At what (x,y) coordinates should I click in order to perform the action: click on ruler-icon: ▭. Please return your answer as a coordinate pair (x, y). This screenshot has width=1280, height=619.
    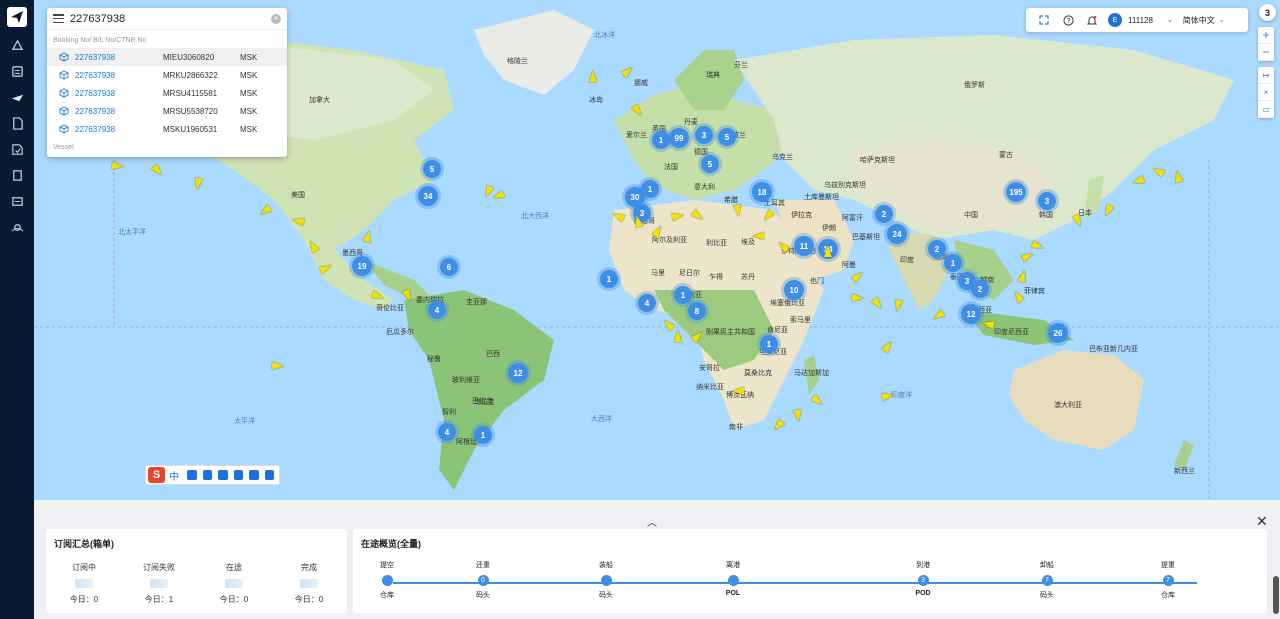
    Looking at the image, I should click on (1266, 109).